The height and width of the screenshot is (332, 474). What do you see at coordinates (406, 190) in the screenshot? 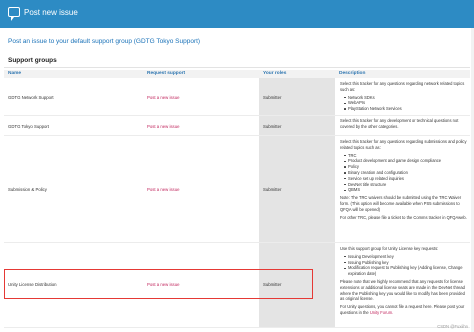
I see `list-item: QBMS` at bounding box center [406, 190].